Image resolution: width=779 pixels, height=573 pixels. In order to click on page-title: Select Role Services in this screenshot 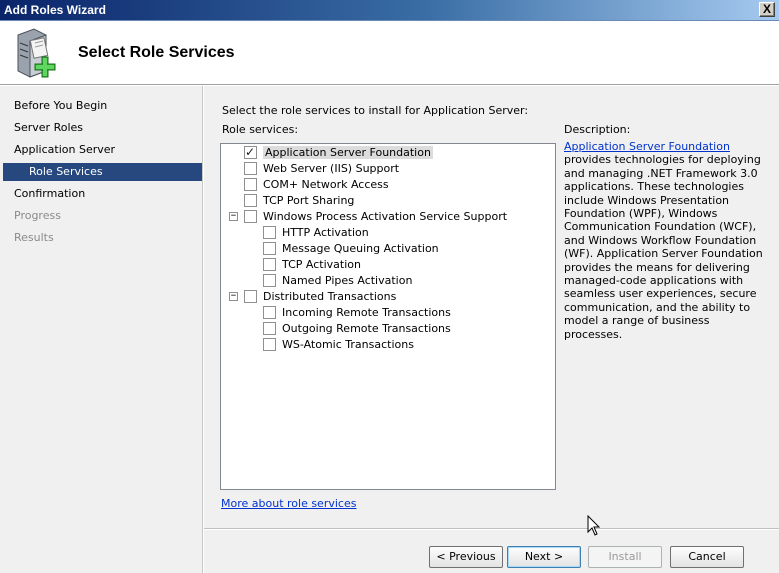, I will do `click(156, 52)`.